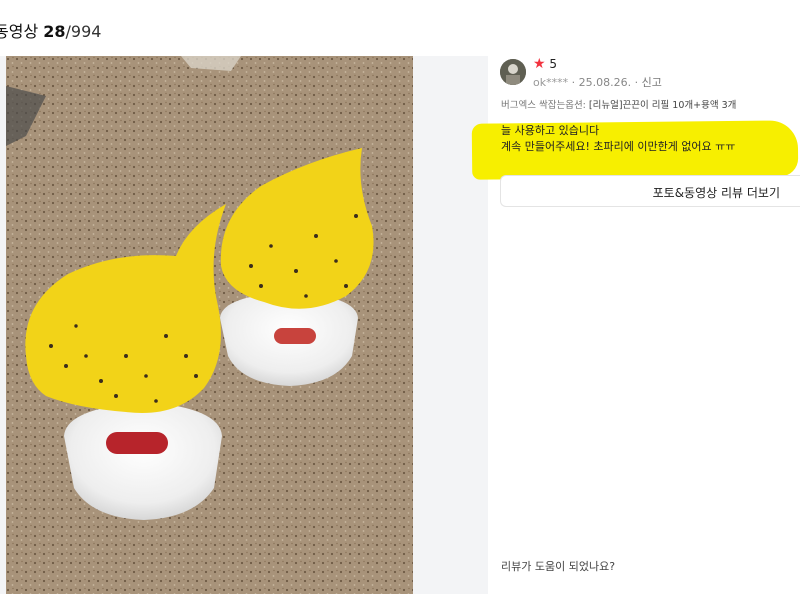 The height and width of the screenshot is (594, 800). I want to click on purchase-option: 버그엑스 싹잡는옵션: [리뉴얼]끈끈이 리필 10개+용액 3개, so click(618, 104).